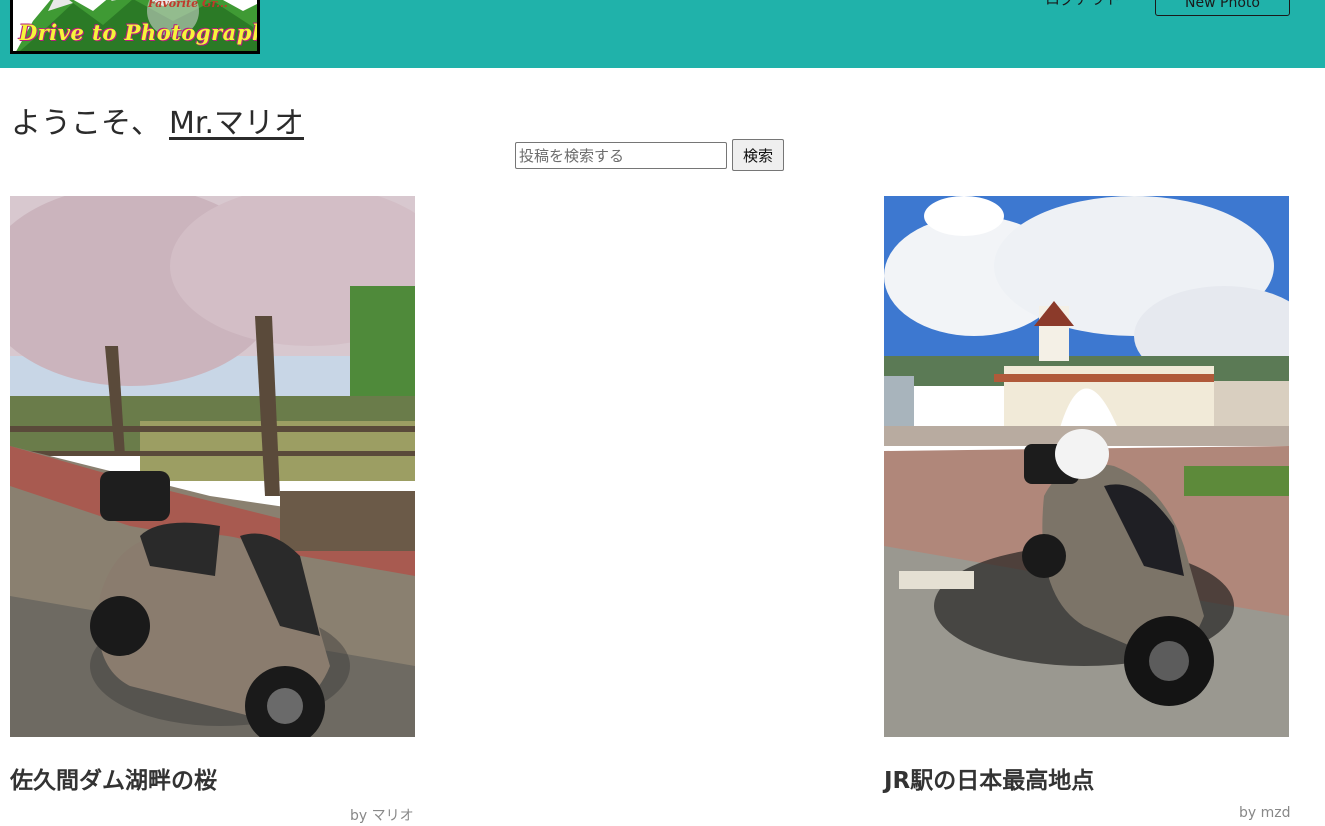 Image resolution: width=1325 pixels, height=826 pixels. I want to click on post-title: JR駅の日本最高地点, so click(989, 778).